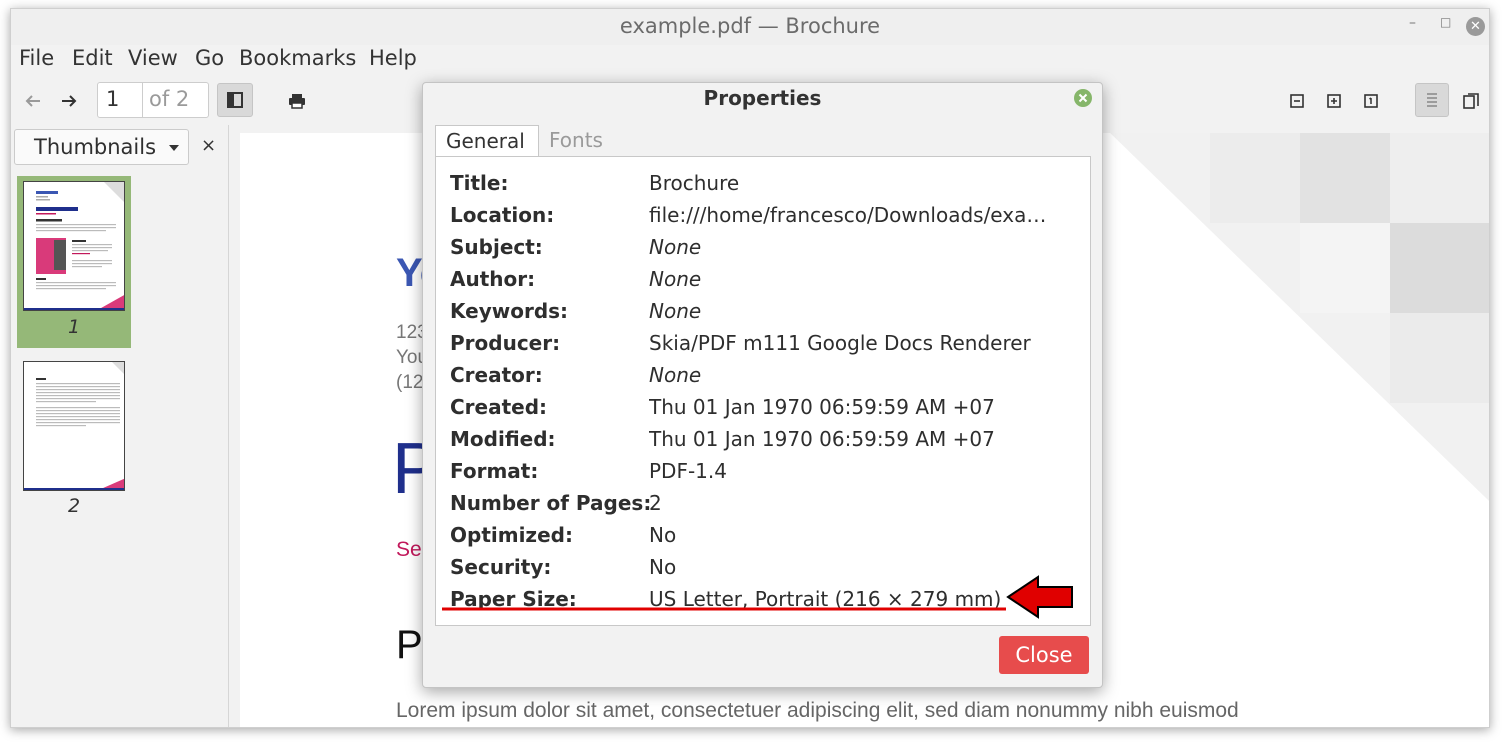 This screenshot has width=1509, height=746. I want to click on original-size-icon, so click(1371, 101).